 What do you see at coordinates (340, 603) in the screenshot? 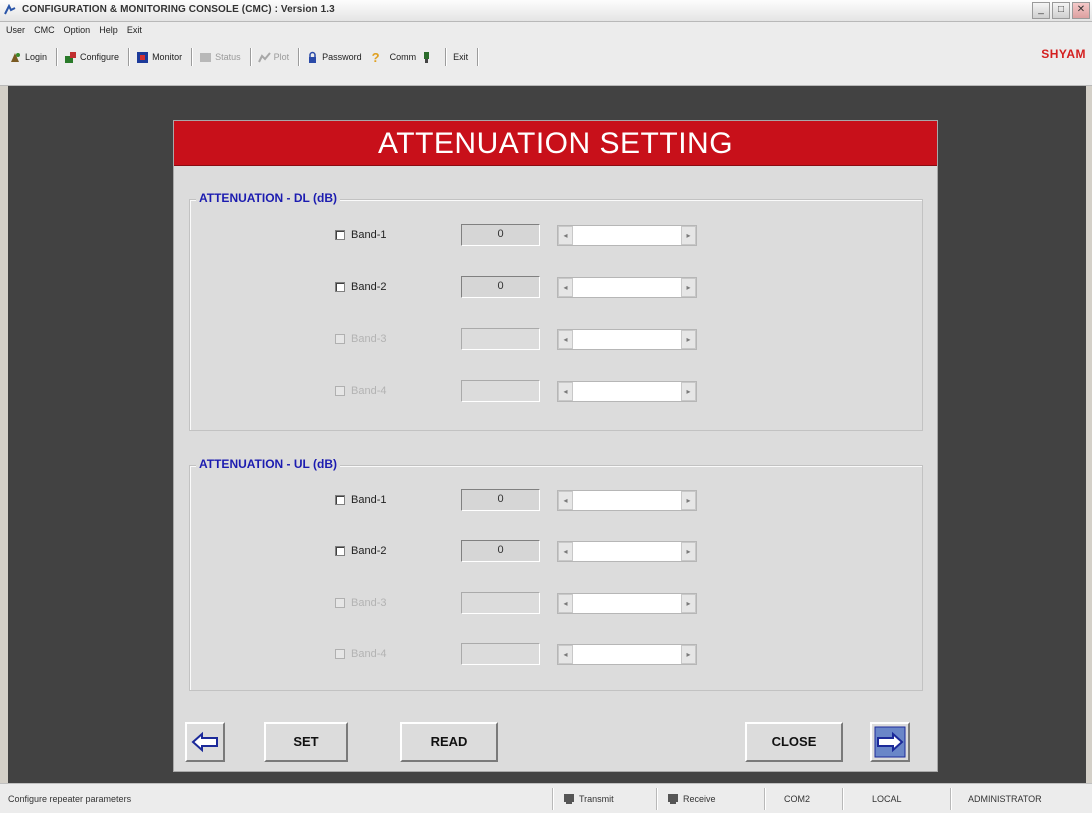
I see `ul-band-3-checkbox` at bounding box center [340, 603].